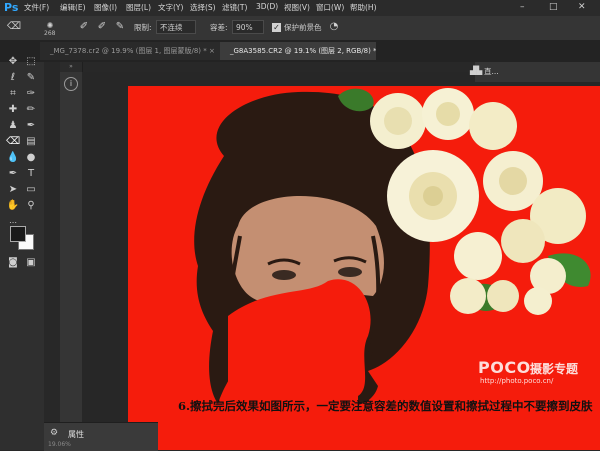 This screenshot has width=600, height=451. What do you see at coordinates (267, 6) in the screenshot?
I see `menu-3d: 3D(D)` at bounding box center [267, 6].